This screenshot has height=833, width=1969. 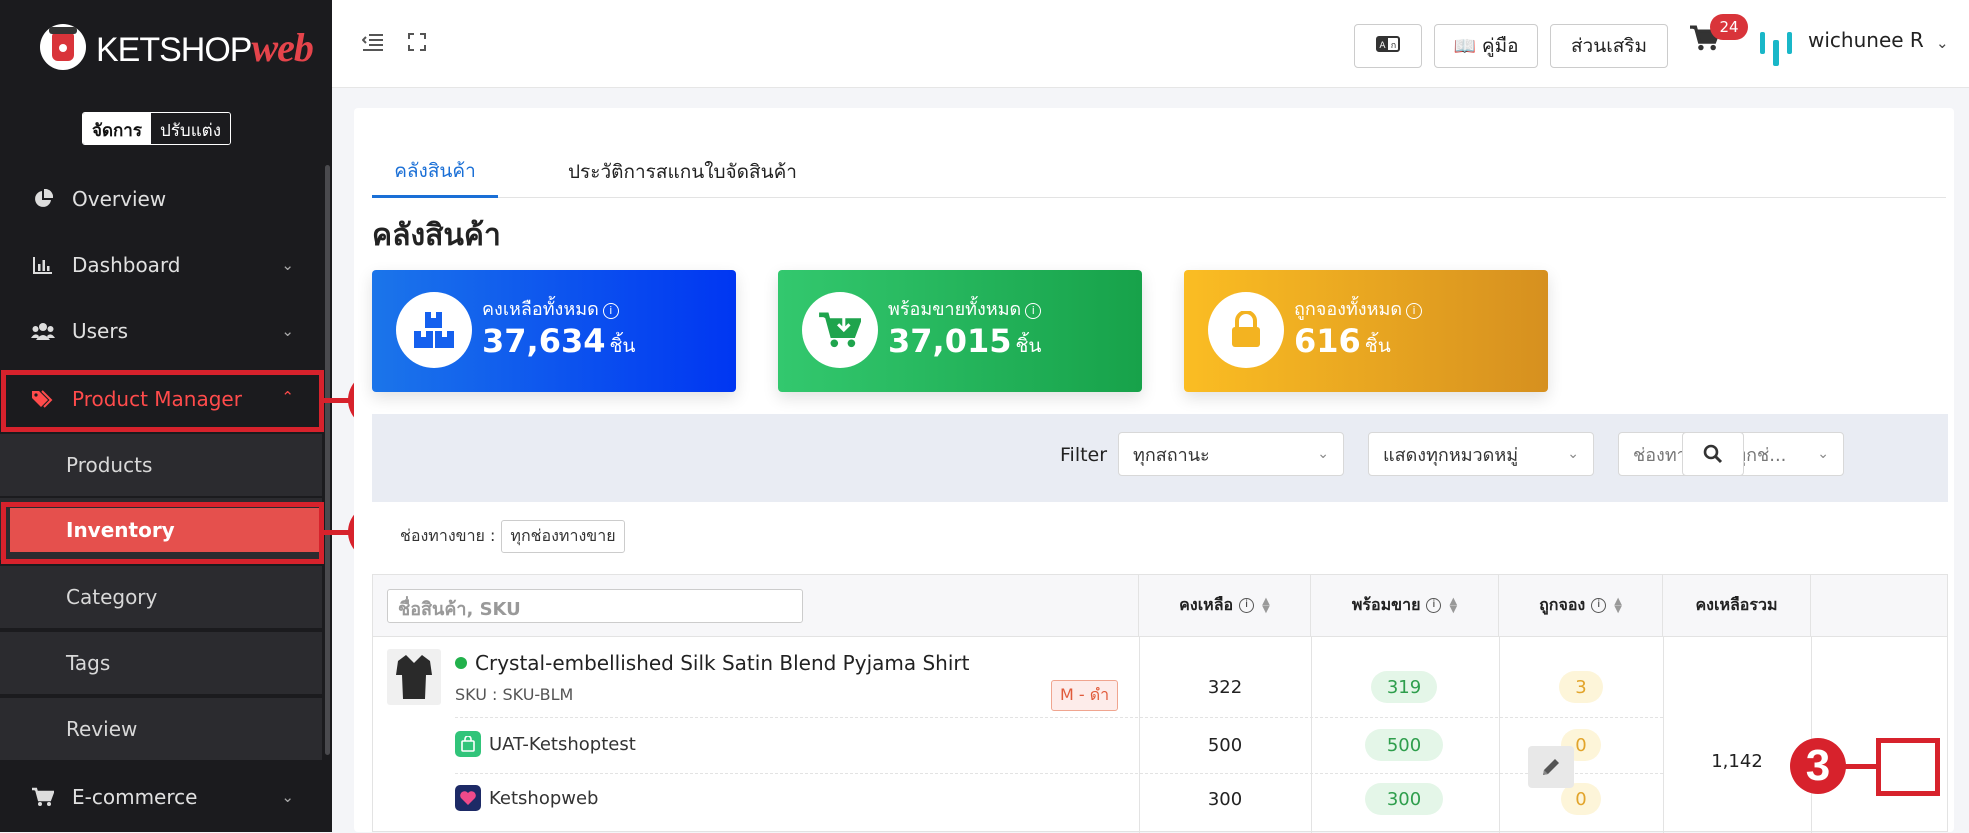 I want to click on search-button, so click(x=1713, y=454).